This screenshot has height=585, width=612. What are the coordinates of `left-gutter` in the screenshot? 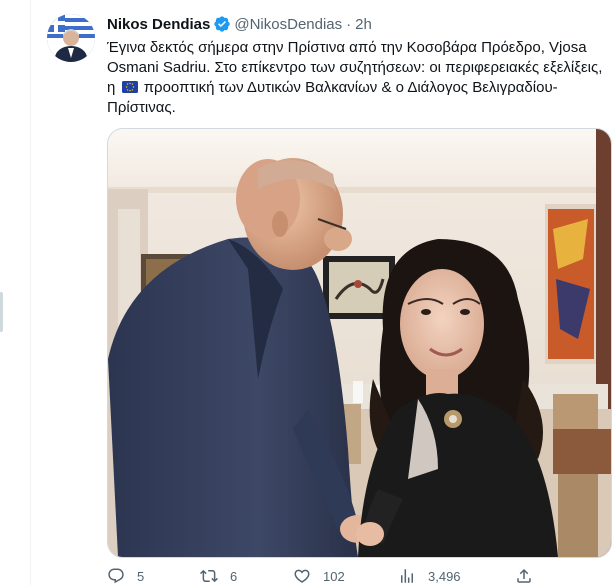 It's located at (15, 292).